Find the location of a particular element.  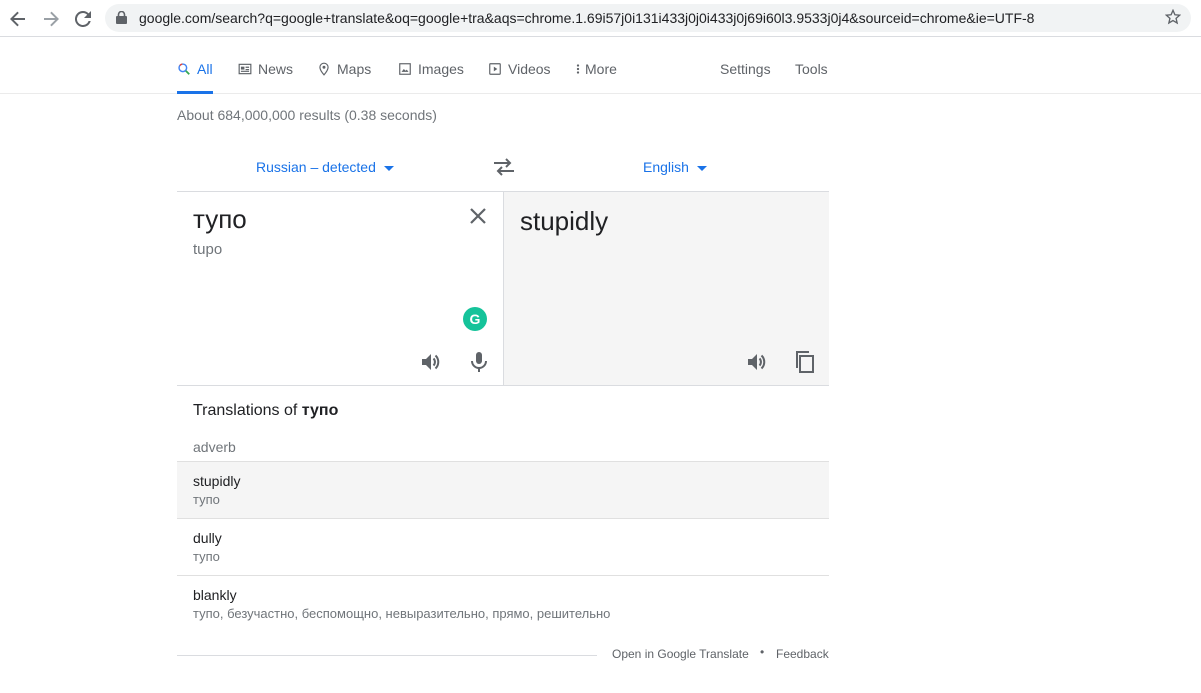

image-icon is located at coordinates (405, 69).